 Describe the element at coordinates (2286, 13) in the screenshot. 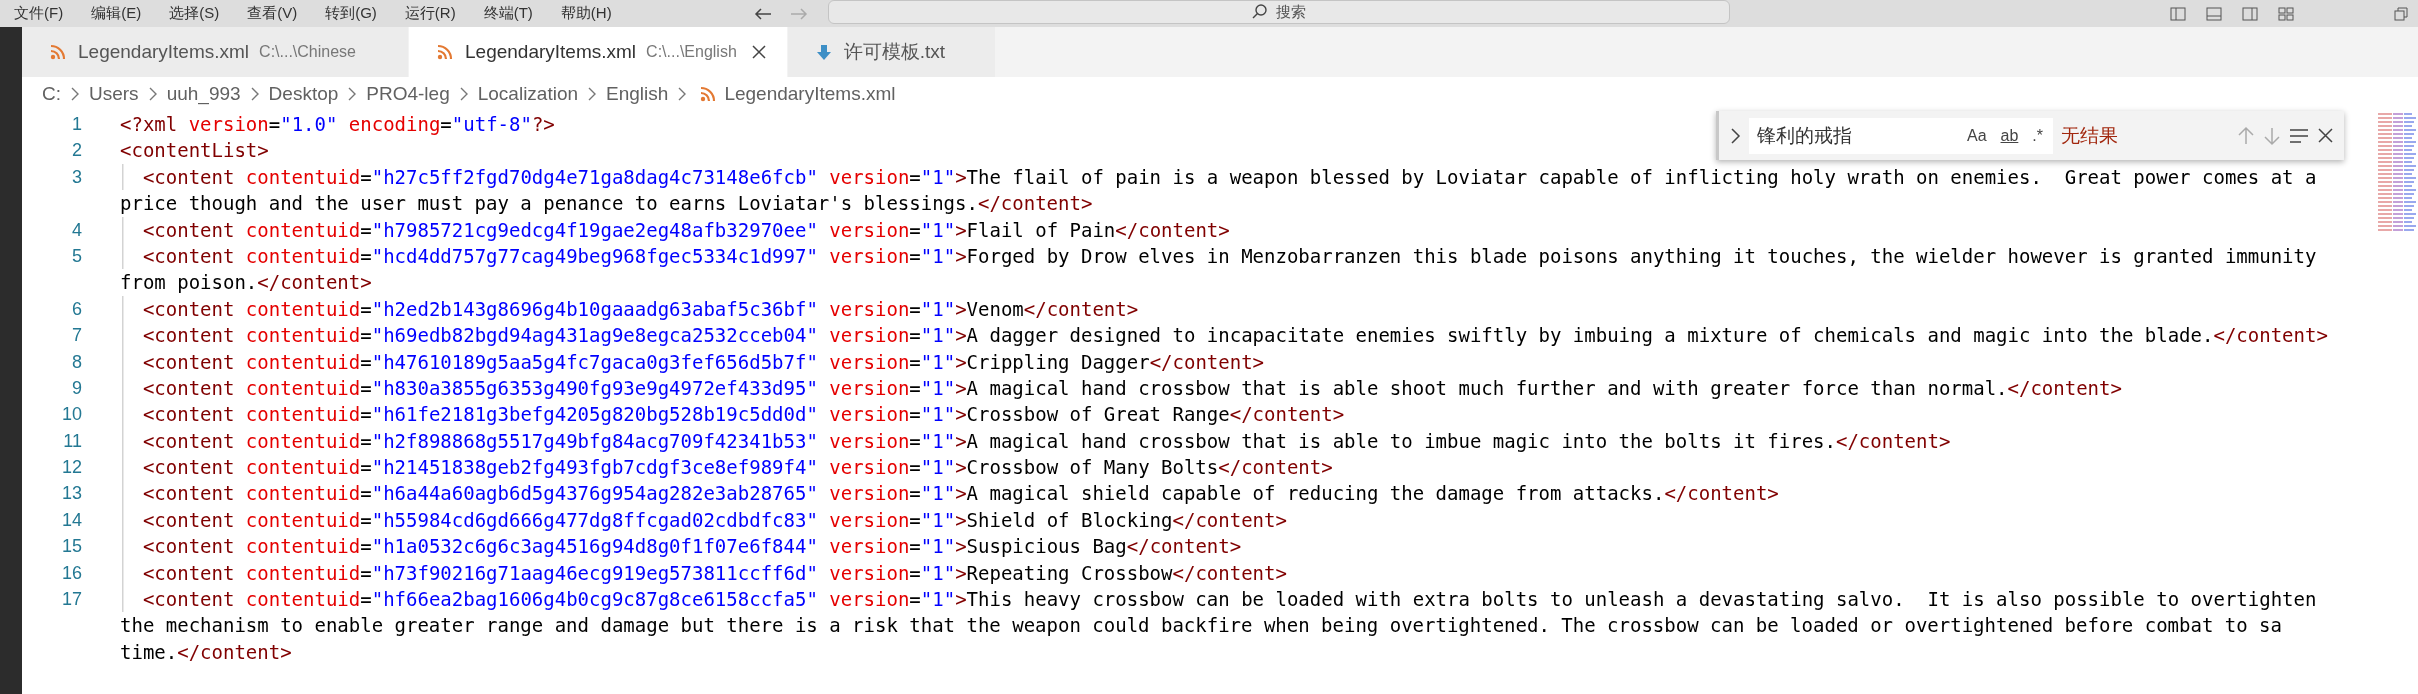

I see `grid-layout-icon` at that location.